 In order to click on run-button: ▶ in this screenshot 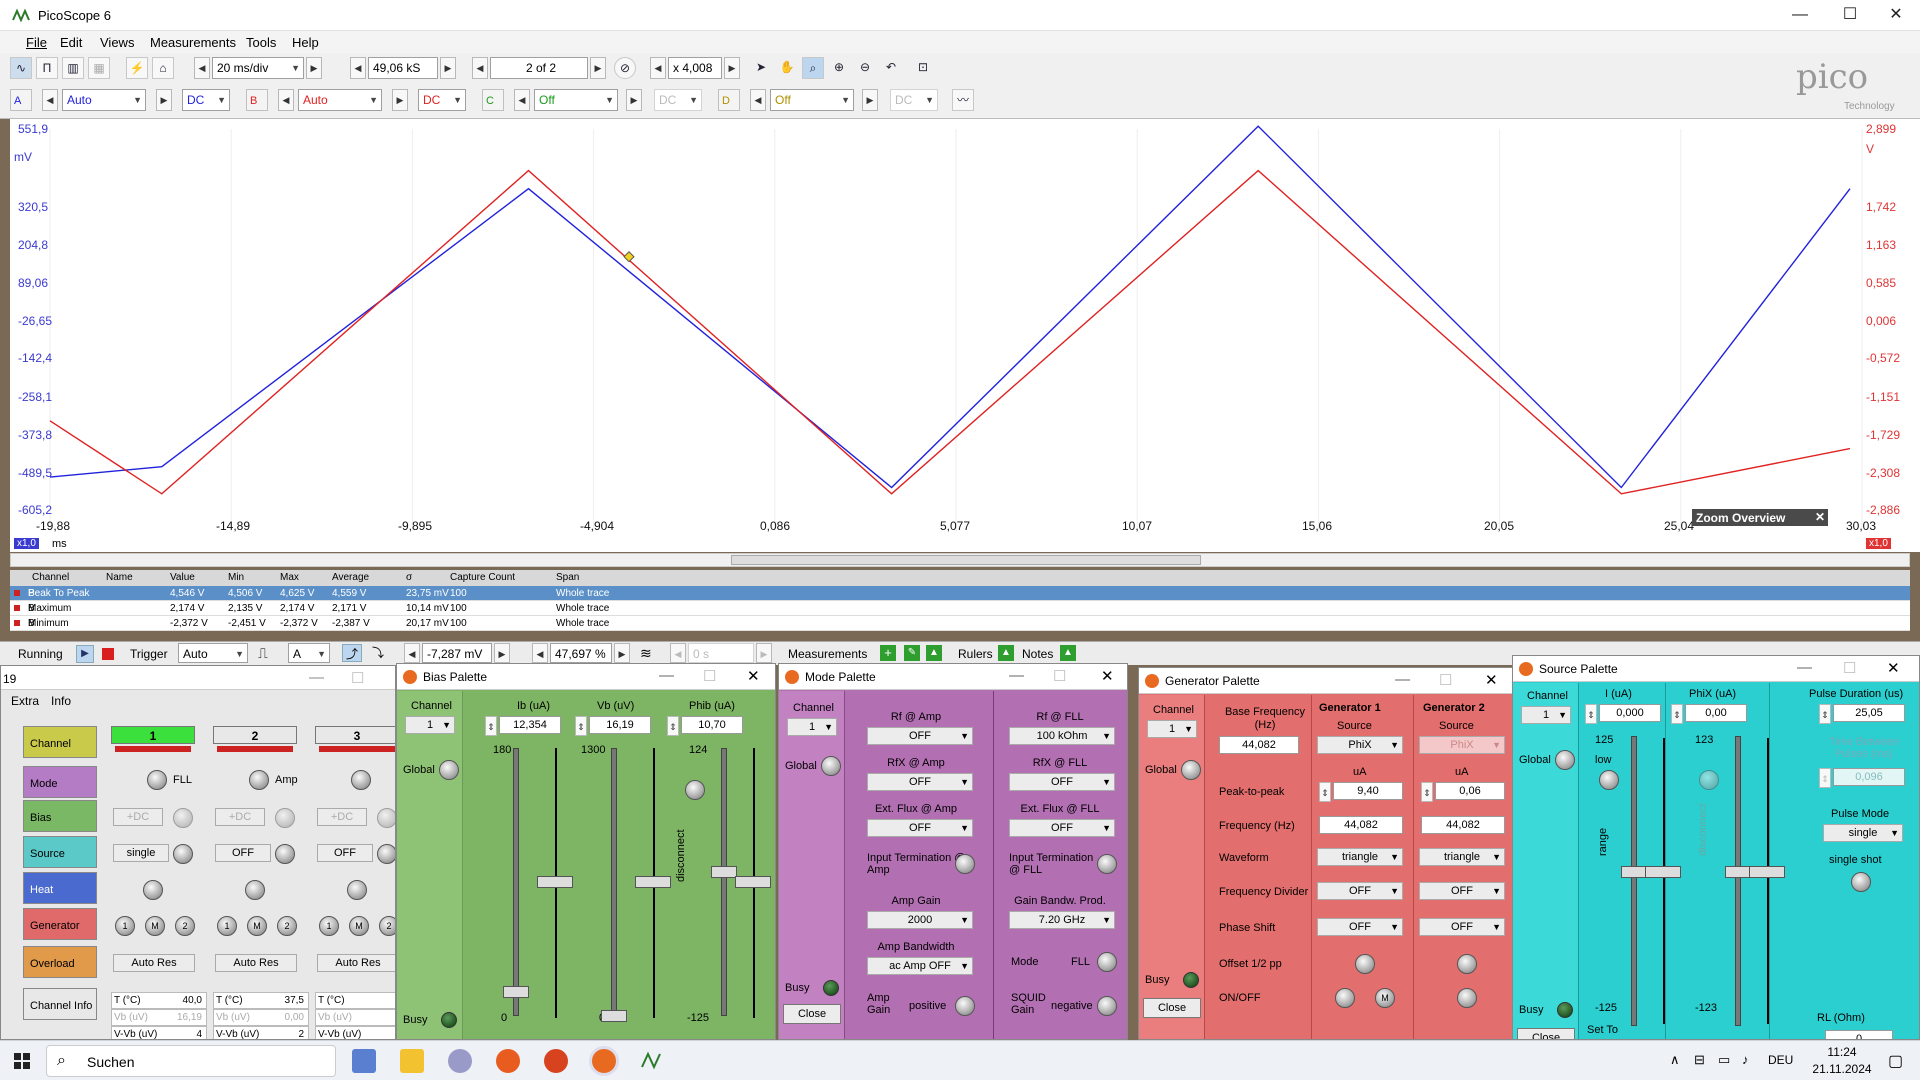, I will do `click(85, 654)`.